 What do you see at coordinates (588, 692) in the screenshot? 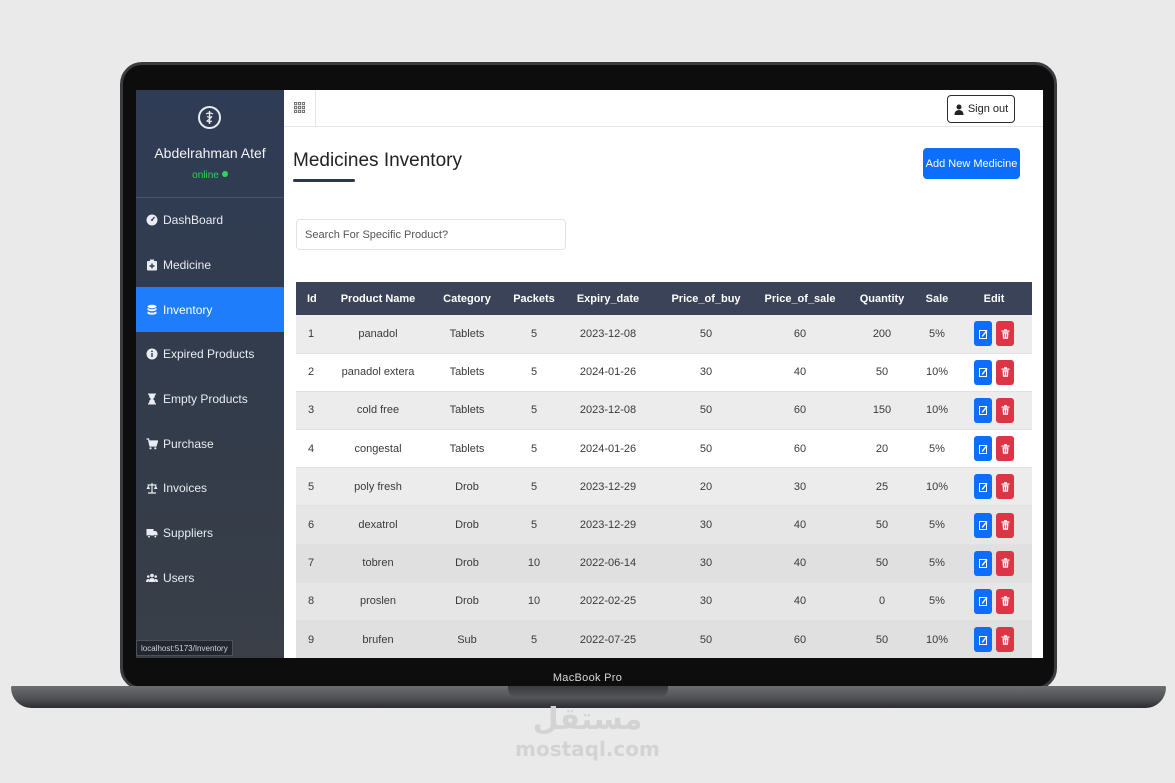
I see `laptop-notch` at bounding box center [588, 692].